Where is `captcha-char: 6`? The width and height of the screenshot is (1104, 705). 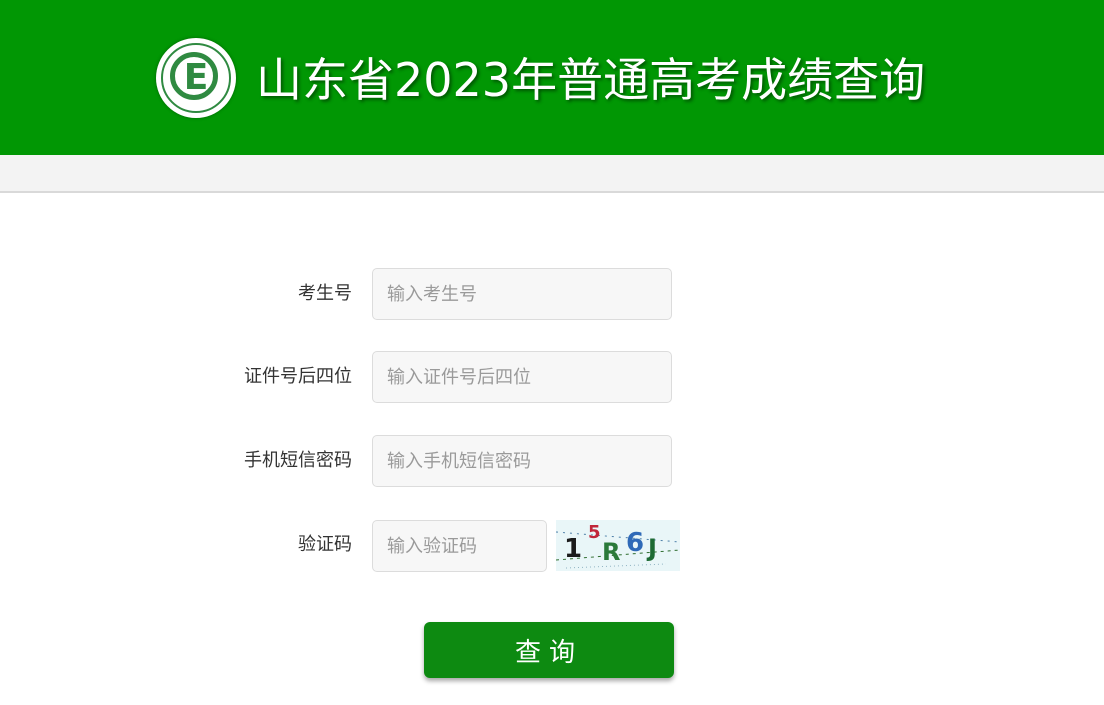
captcha-char: 6 is located at coordinates (635, 543).